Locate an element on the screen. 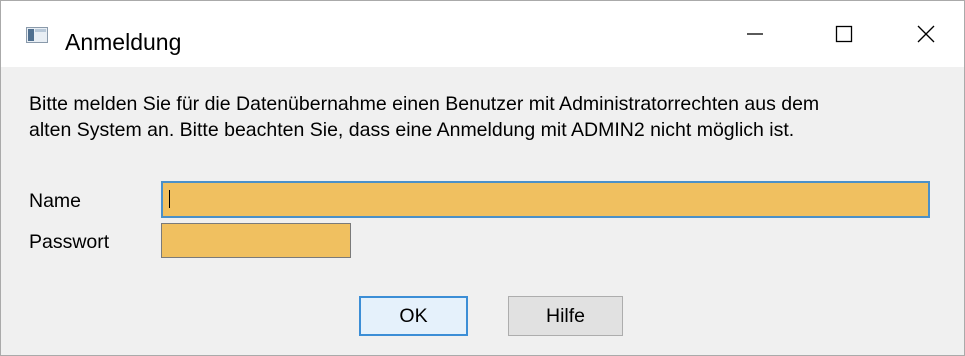  password-label: Passwort is located at coordinates (69, 242).